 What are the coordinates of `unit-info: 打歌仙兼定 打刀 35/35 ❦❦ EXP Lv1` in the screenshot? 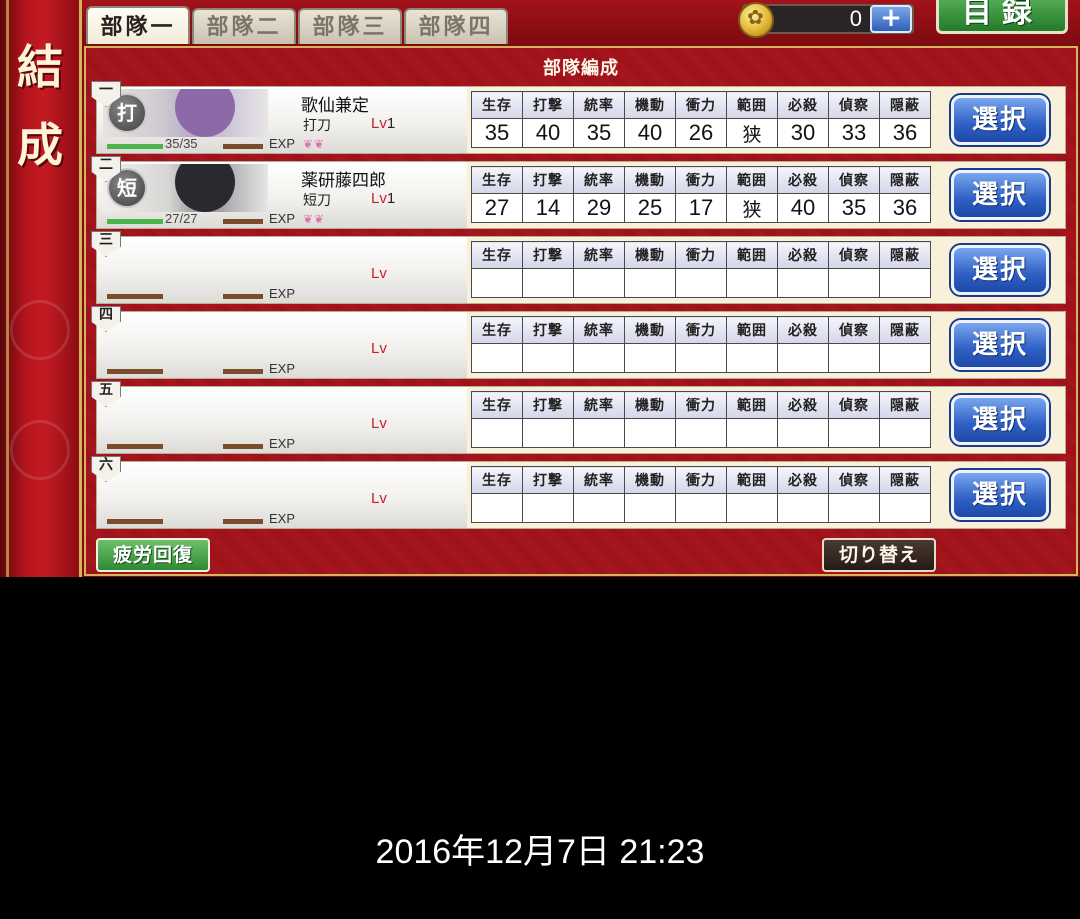 It's located at (282, 120).